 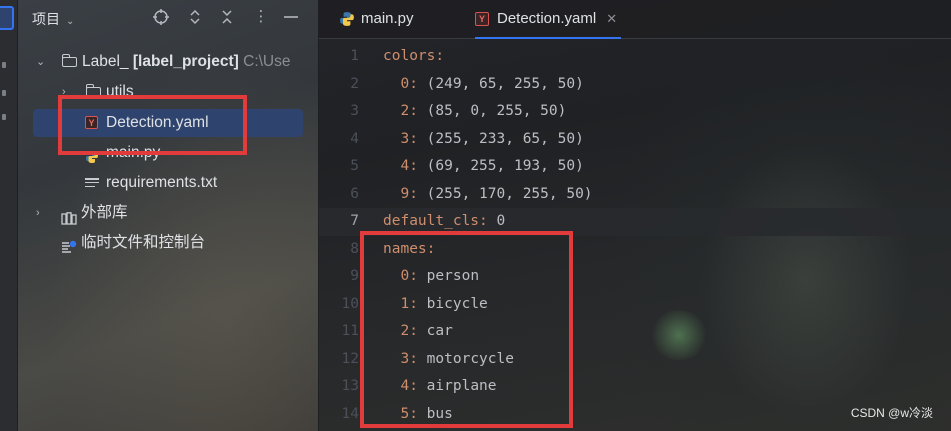 What do you see at coordinates (635, 140) in the screenshot?
I see `code-line: 4 3: (255, 233, 65, 50)` at bounding box center [635, 140].